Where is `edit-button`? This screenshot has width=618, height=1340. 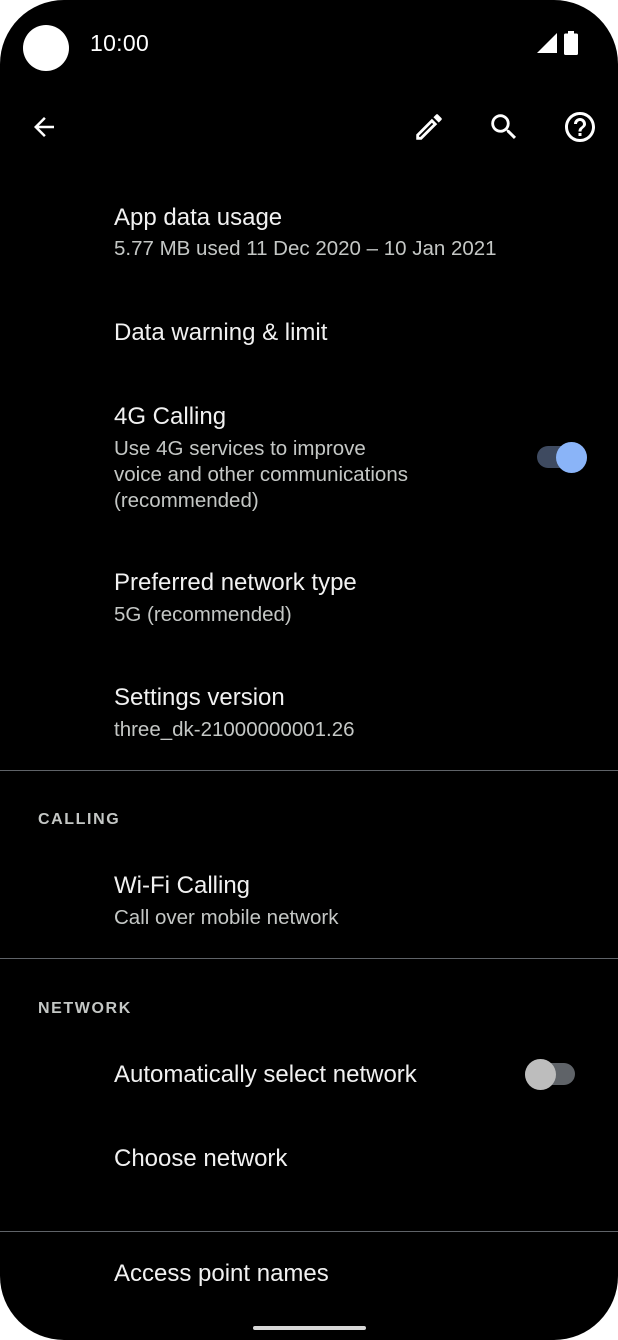
edit-button is located at coordinates (429, 127).